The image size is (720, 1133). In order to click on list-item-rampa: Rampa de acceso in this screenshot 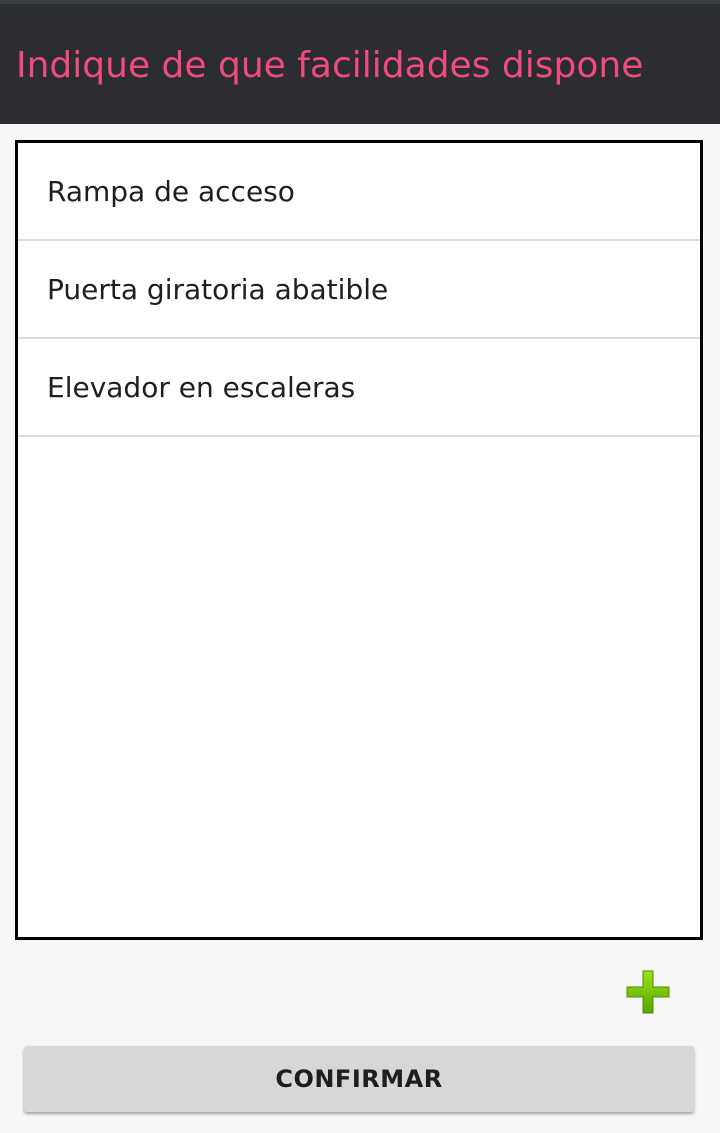, I will do `click(359, 192)`.